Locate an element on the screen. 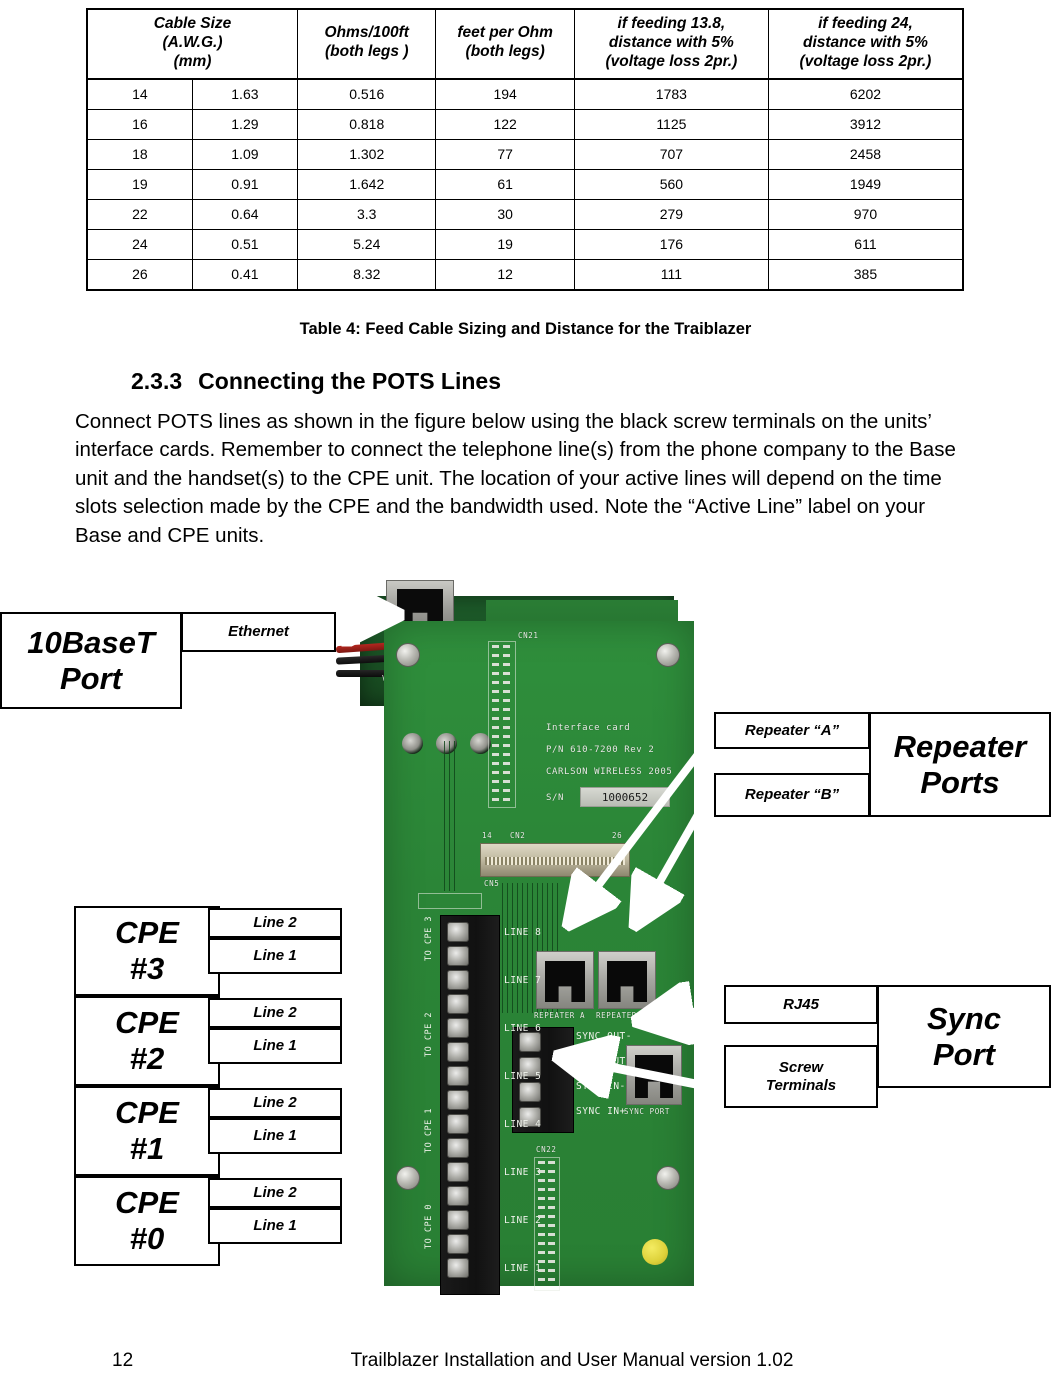 The height and width of the screenshot is (1390, 1051). table-cell: 2458 is located at coordinates (865, 154).